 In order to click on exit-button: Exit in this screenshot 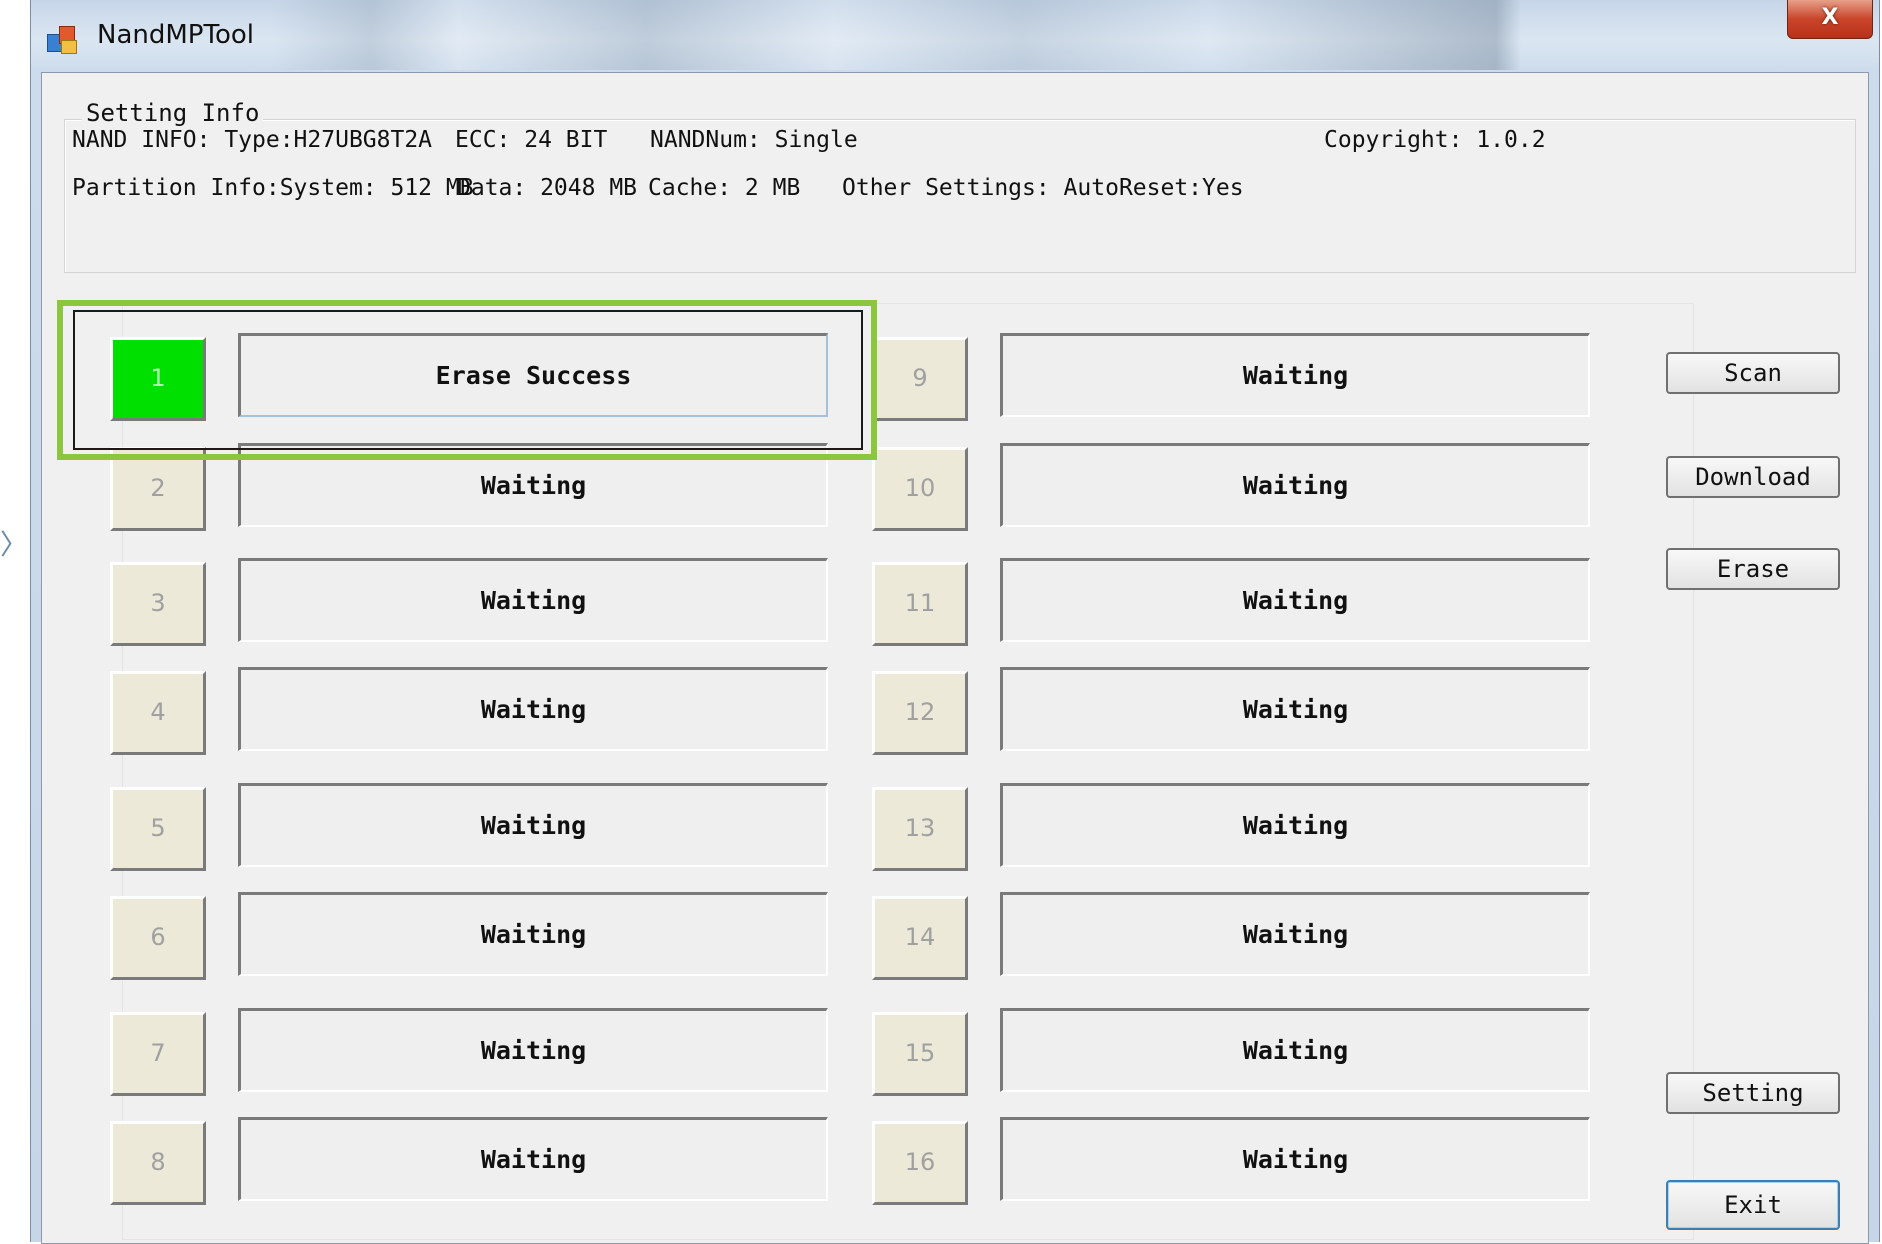, I will do `click(1753, 1205)`.